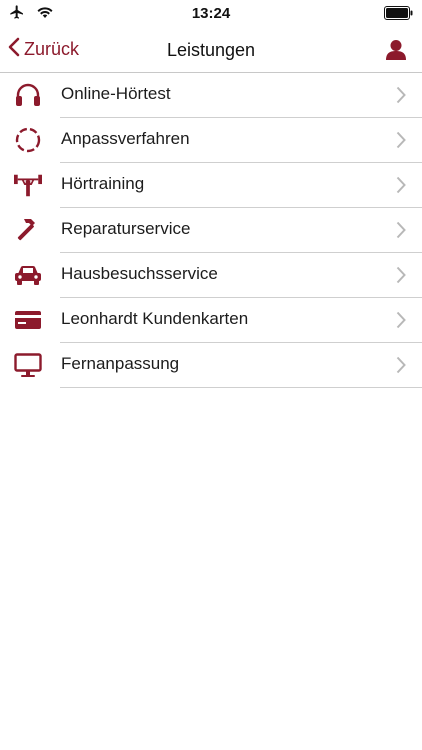 The image size is (422, 750). I want to click on weightlifter-icon, so click(28, 185).